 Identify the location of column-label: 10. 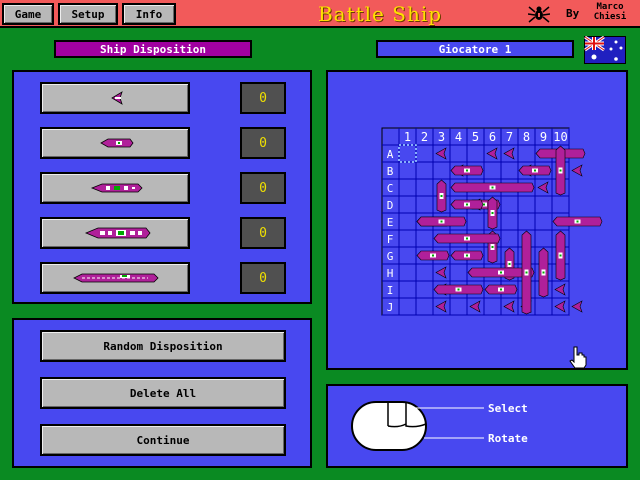
(560, 137).